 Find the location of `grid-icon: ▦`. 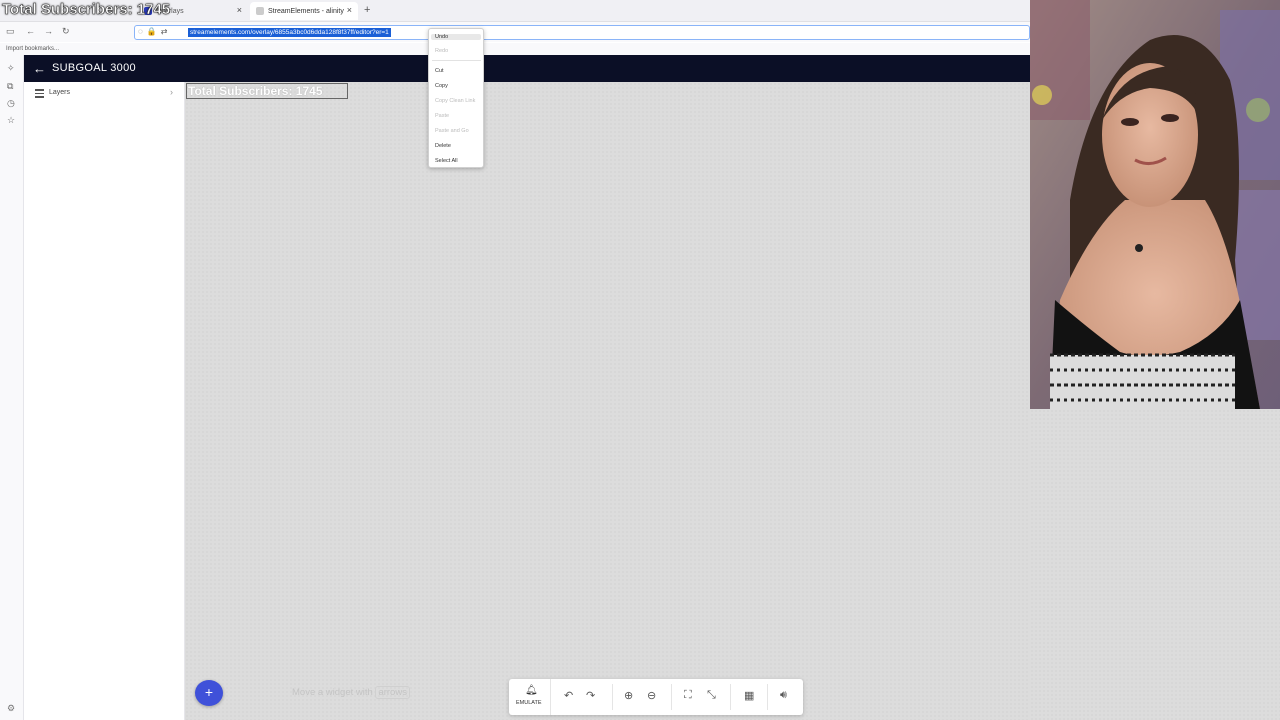

grid-icon: ▦ is located at coordinates (749, 695).